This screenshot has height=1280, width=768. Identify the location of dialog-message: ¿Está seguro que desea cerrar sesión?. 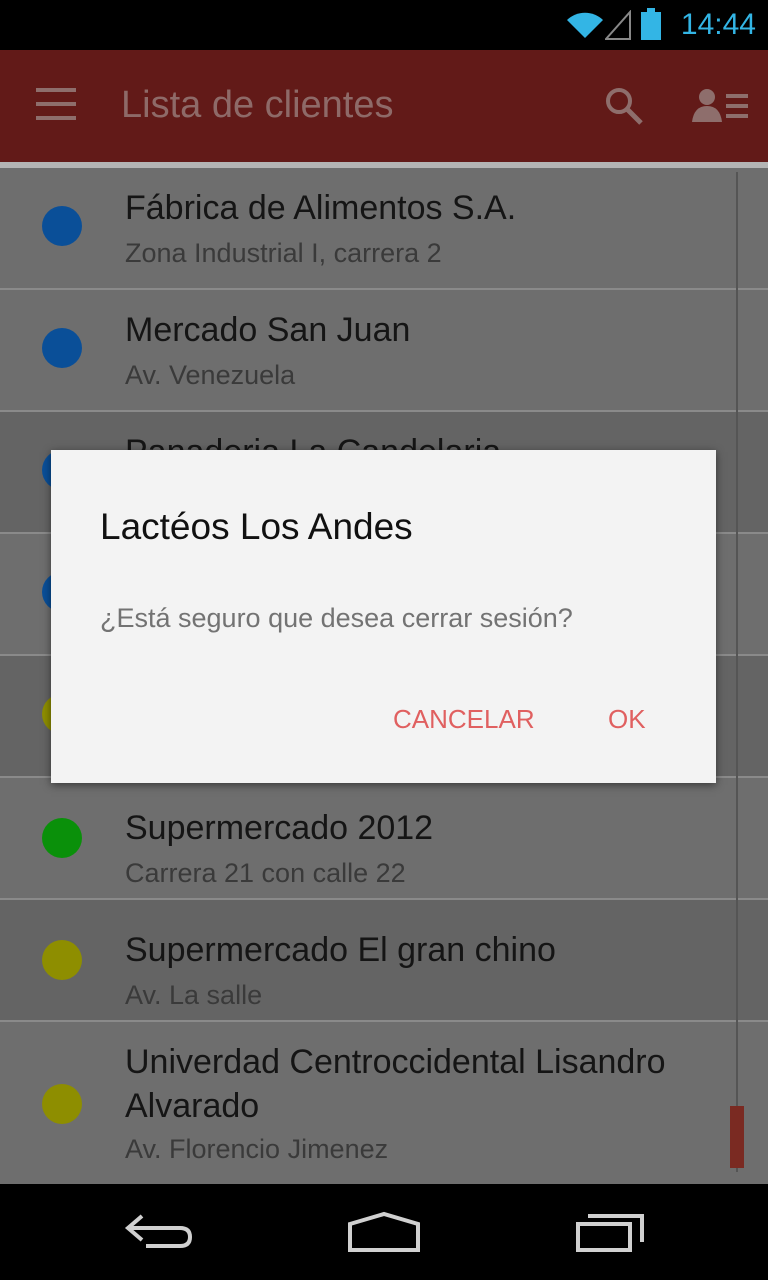
(336, 618).